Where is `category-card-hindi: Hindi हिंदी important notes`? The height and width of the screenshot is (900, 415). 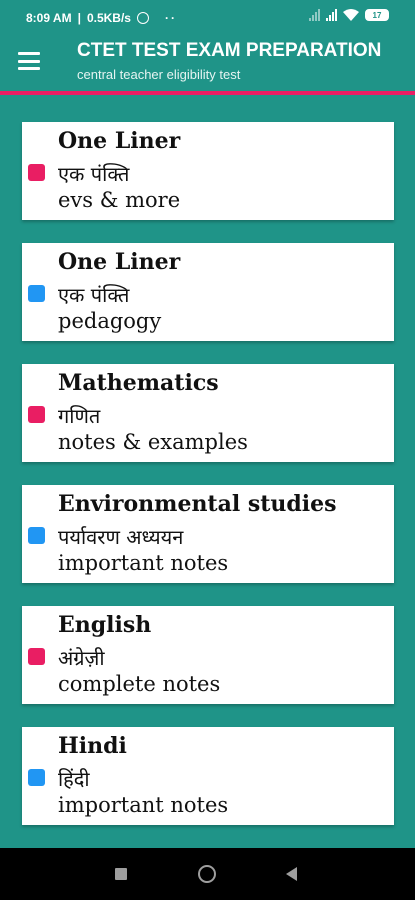
category-card-hindi: Hindi हिंदी important notes is located at coordinates (208, 776).